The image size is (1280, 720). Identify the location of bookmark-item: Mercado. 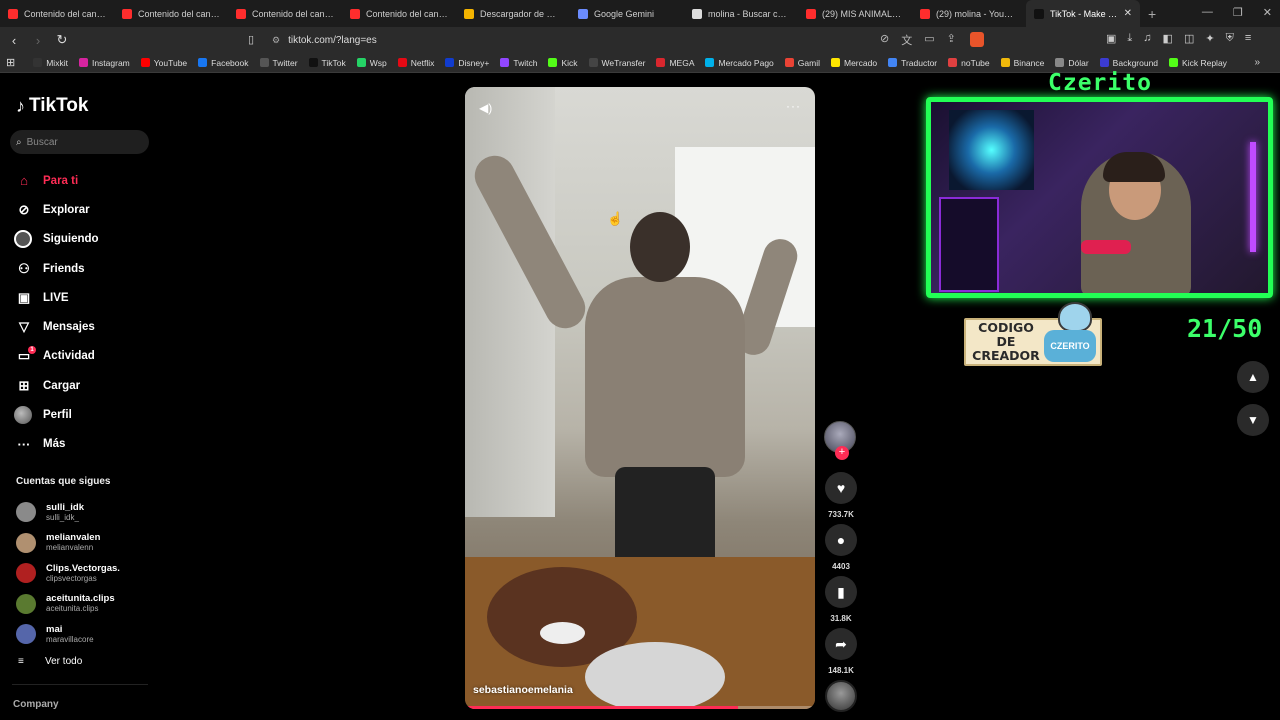
(853, 63).